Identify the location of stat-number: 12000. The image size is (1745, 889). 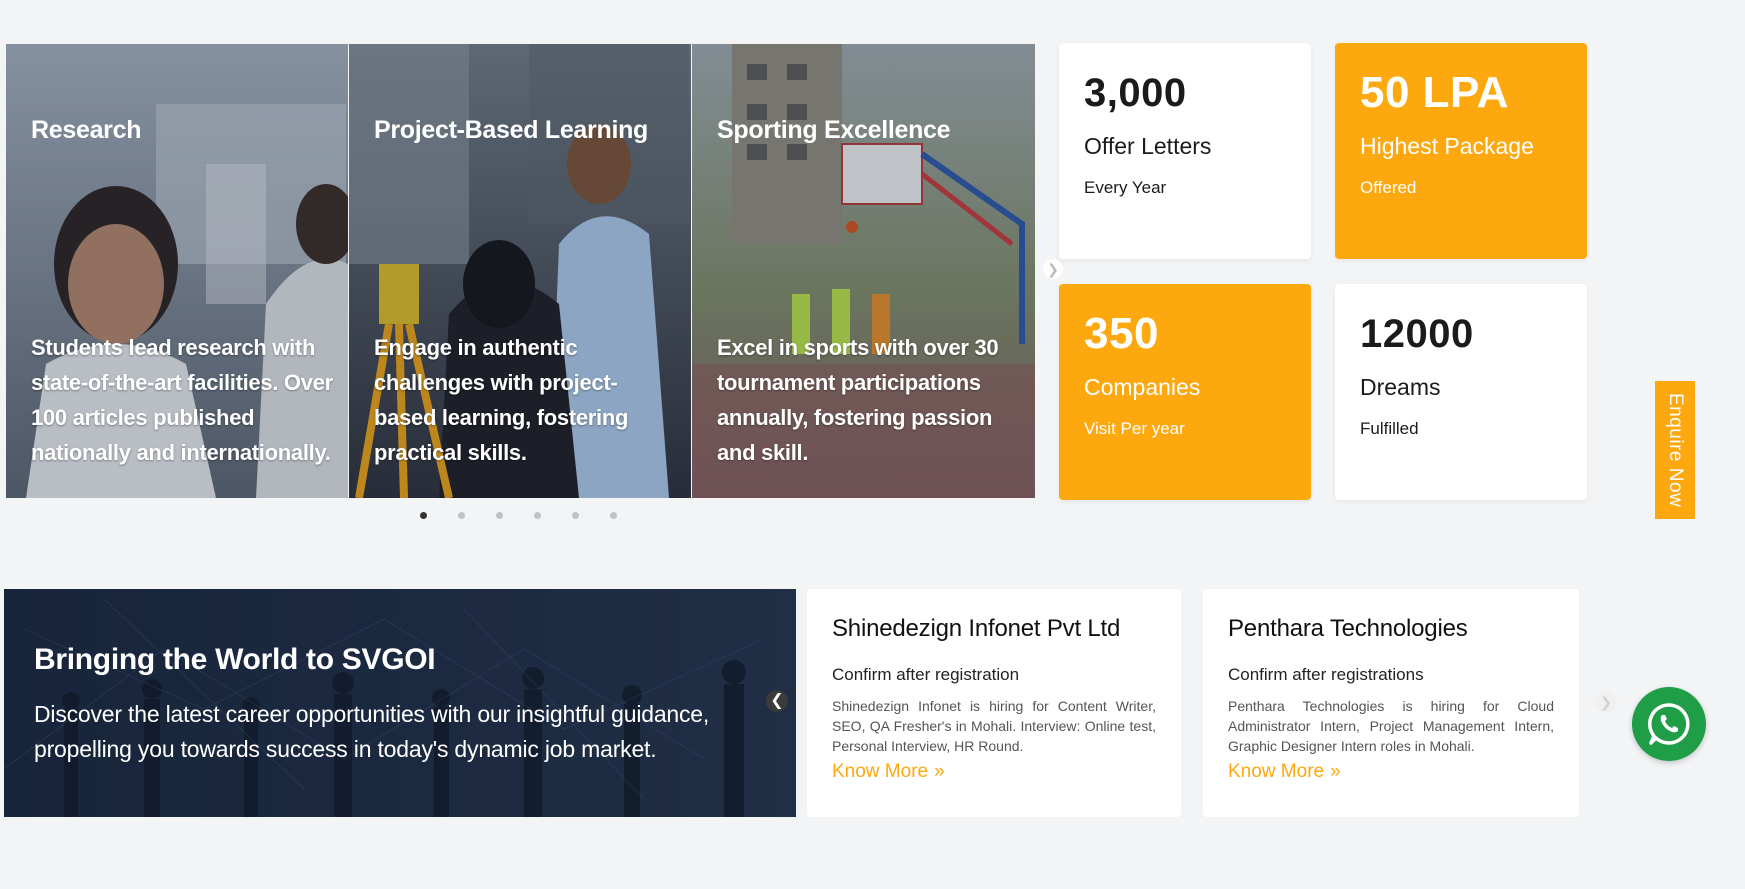
(1417, 334).